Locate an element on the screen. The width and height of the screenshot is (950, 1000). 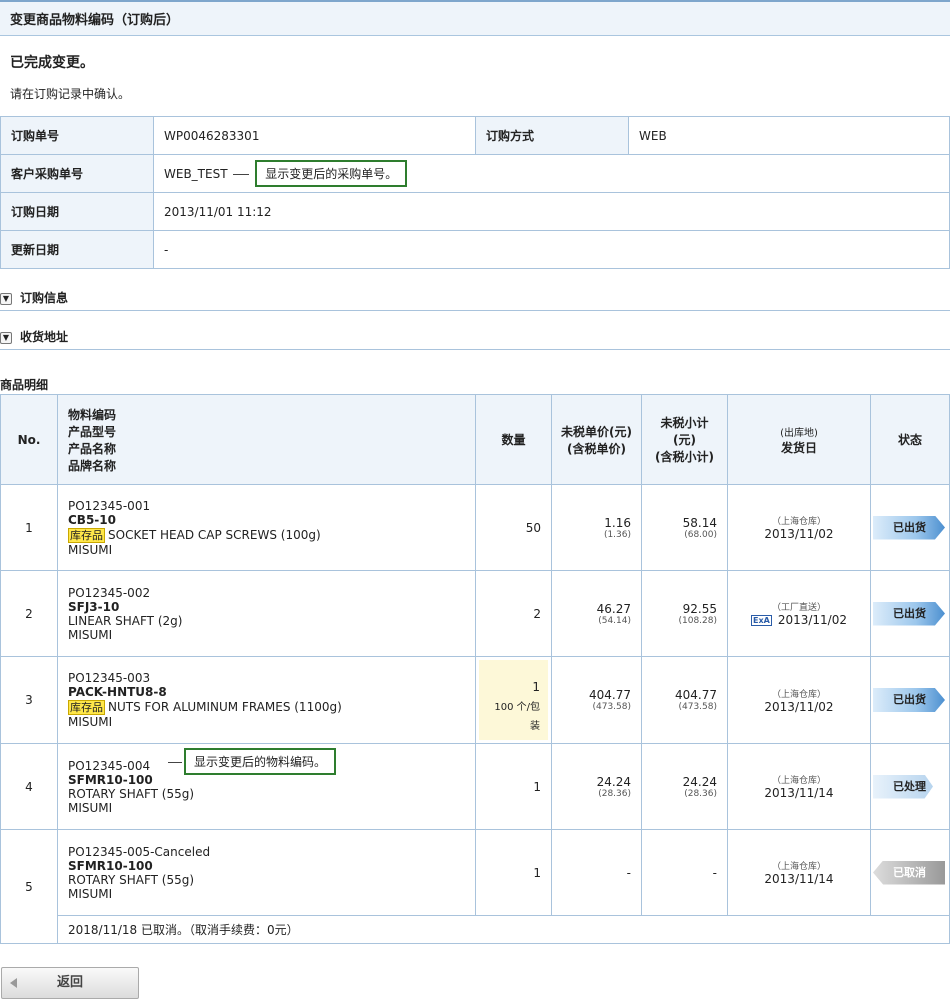
unit-price-tax: (473.58) is located at coordinates (611, 707).